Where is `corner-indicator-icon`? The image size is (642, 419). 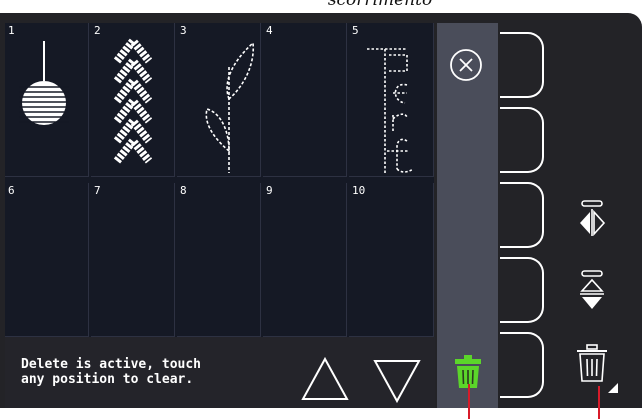
corner-indicator-icon is located at coordinates (613, 388).